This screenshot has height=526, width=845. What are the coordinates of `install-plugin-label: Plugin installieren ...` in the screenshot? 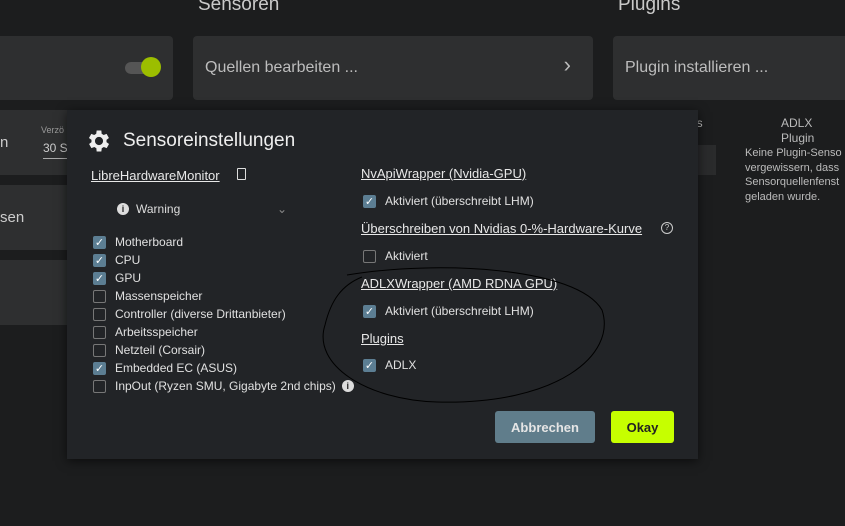 It's located at (697, 67).